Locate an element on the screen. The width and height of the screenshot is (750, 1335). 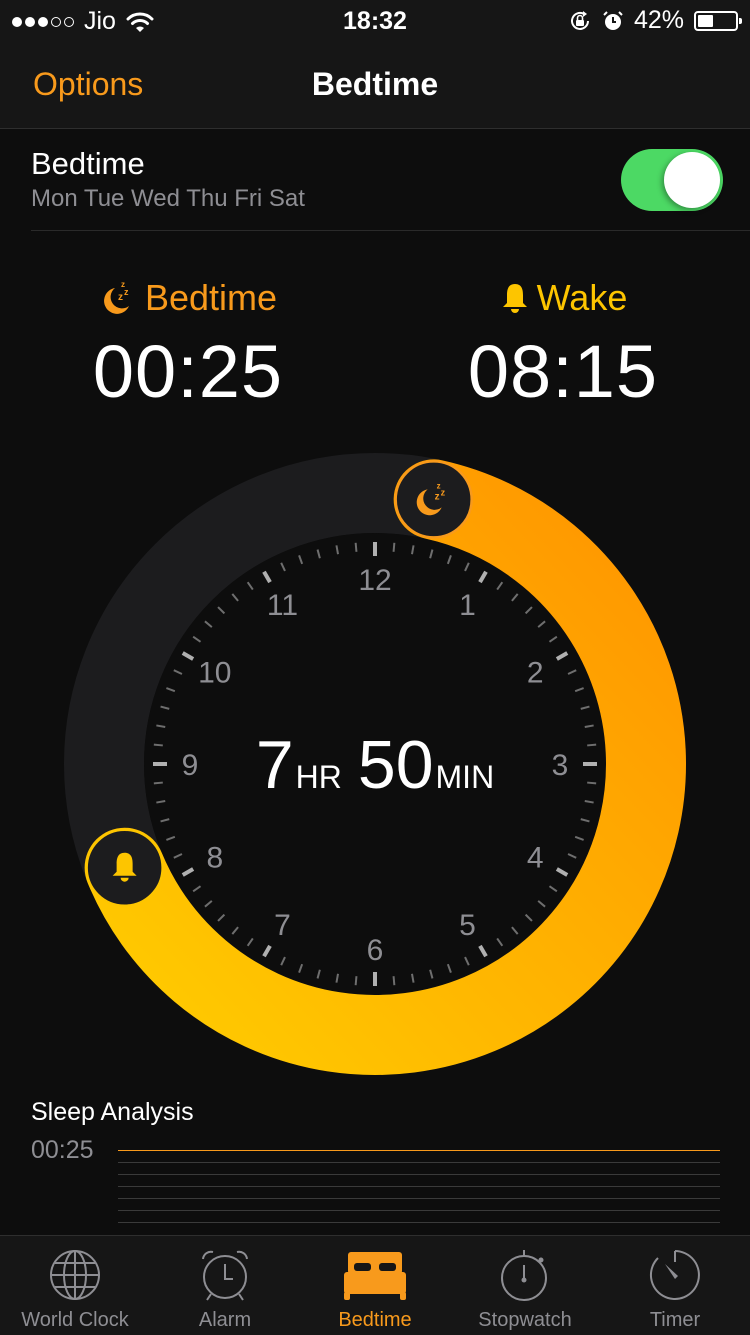
bedtime-block: z z z Bedtime 00:25 is located at coordinates (188, 344).